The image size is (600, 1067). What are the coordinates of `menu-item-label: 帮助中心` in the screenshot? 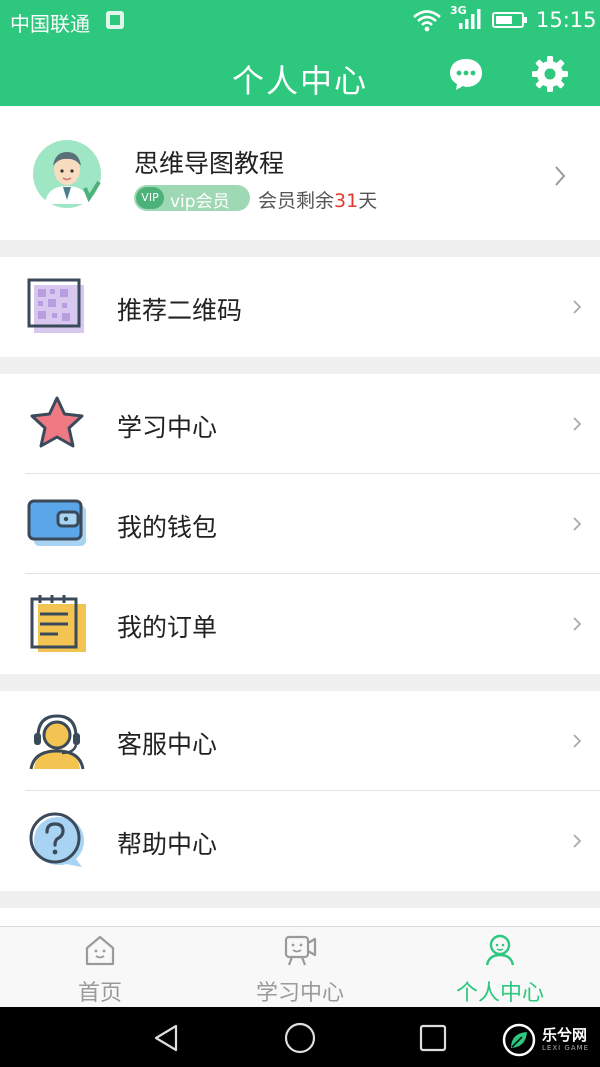 It's located at (167, 844).